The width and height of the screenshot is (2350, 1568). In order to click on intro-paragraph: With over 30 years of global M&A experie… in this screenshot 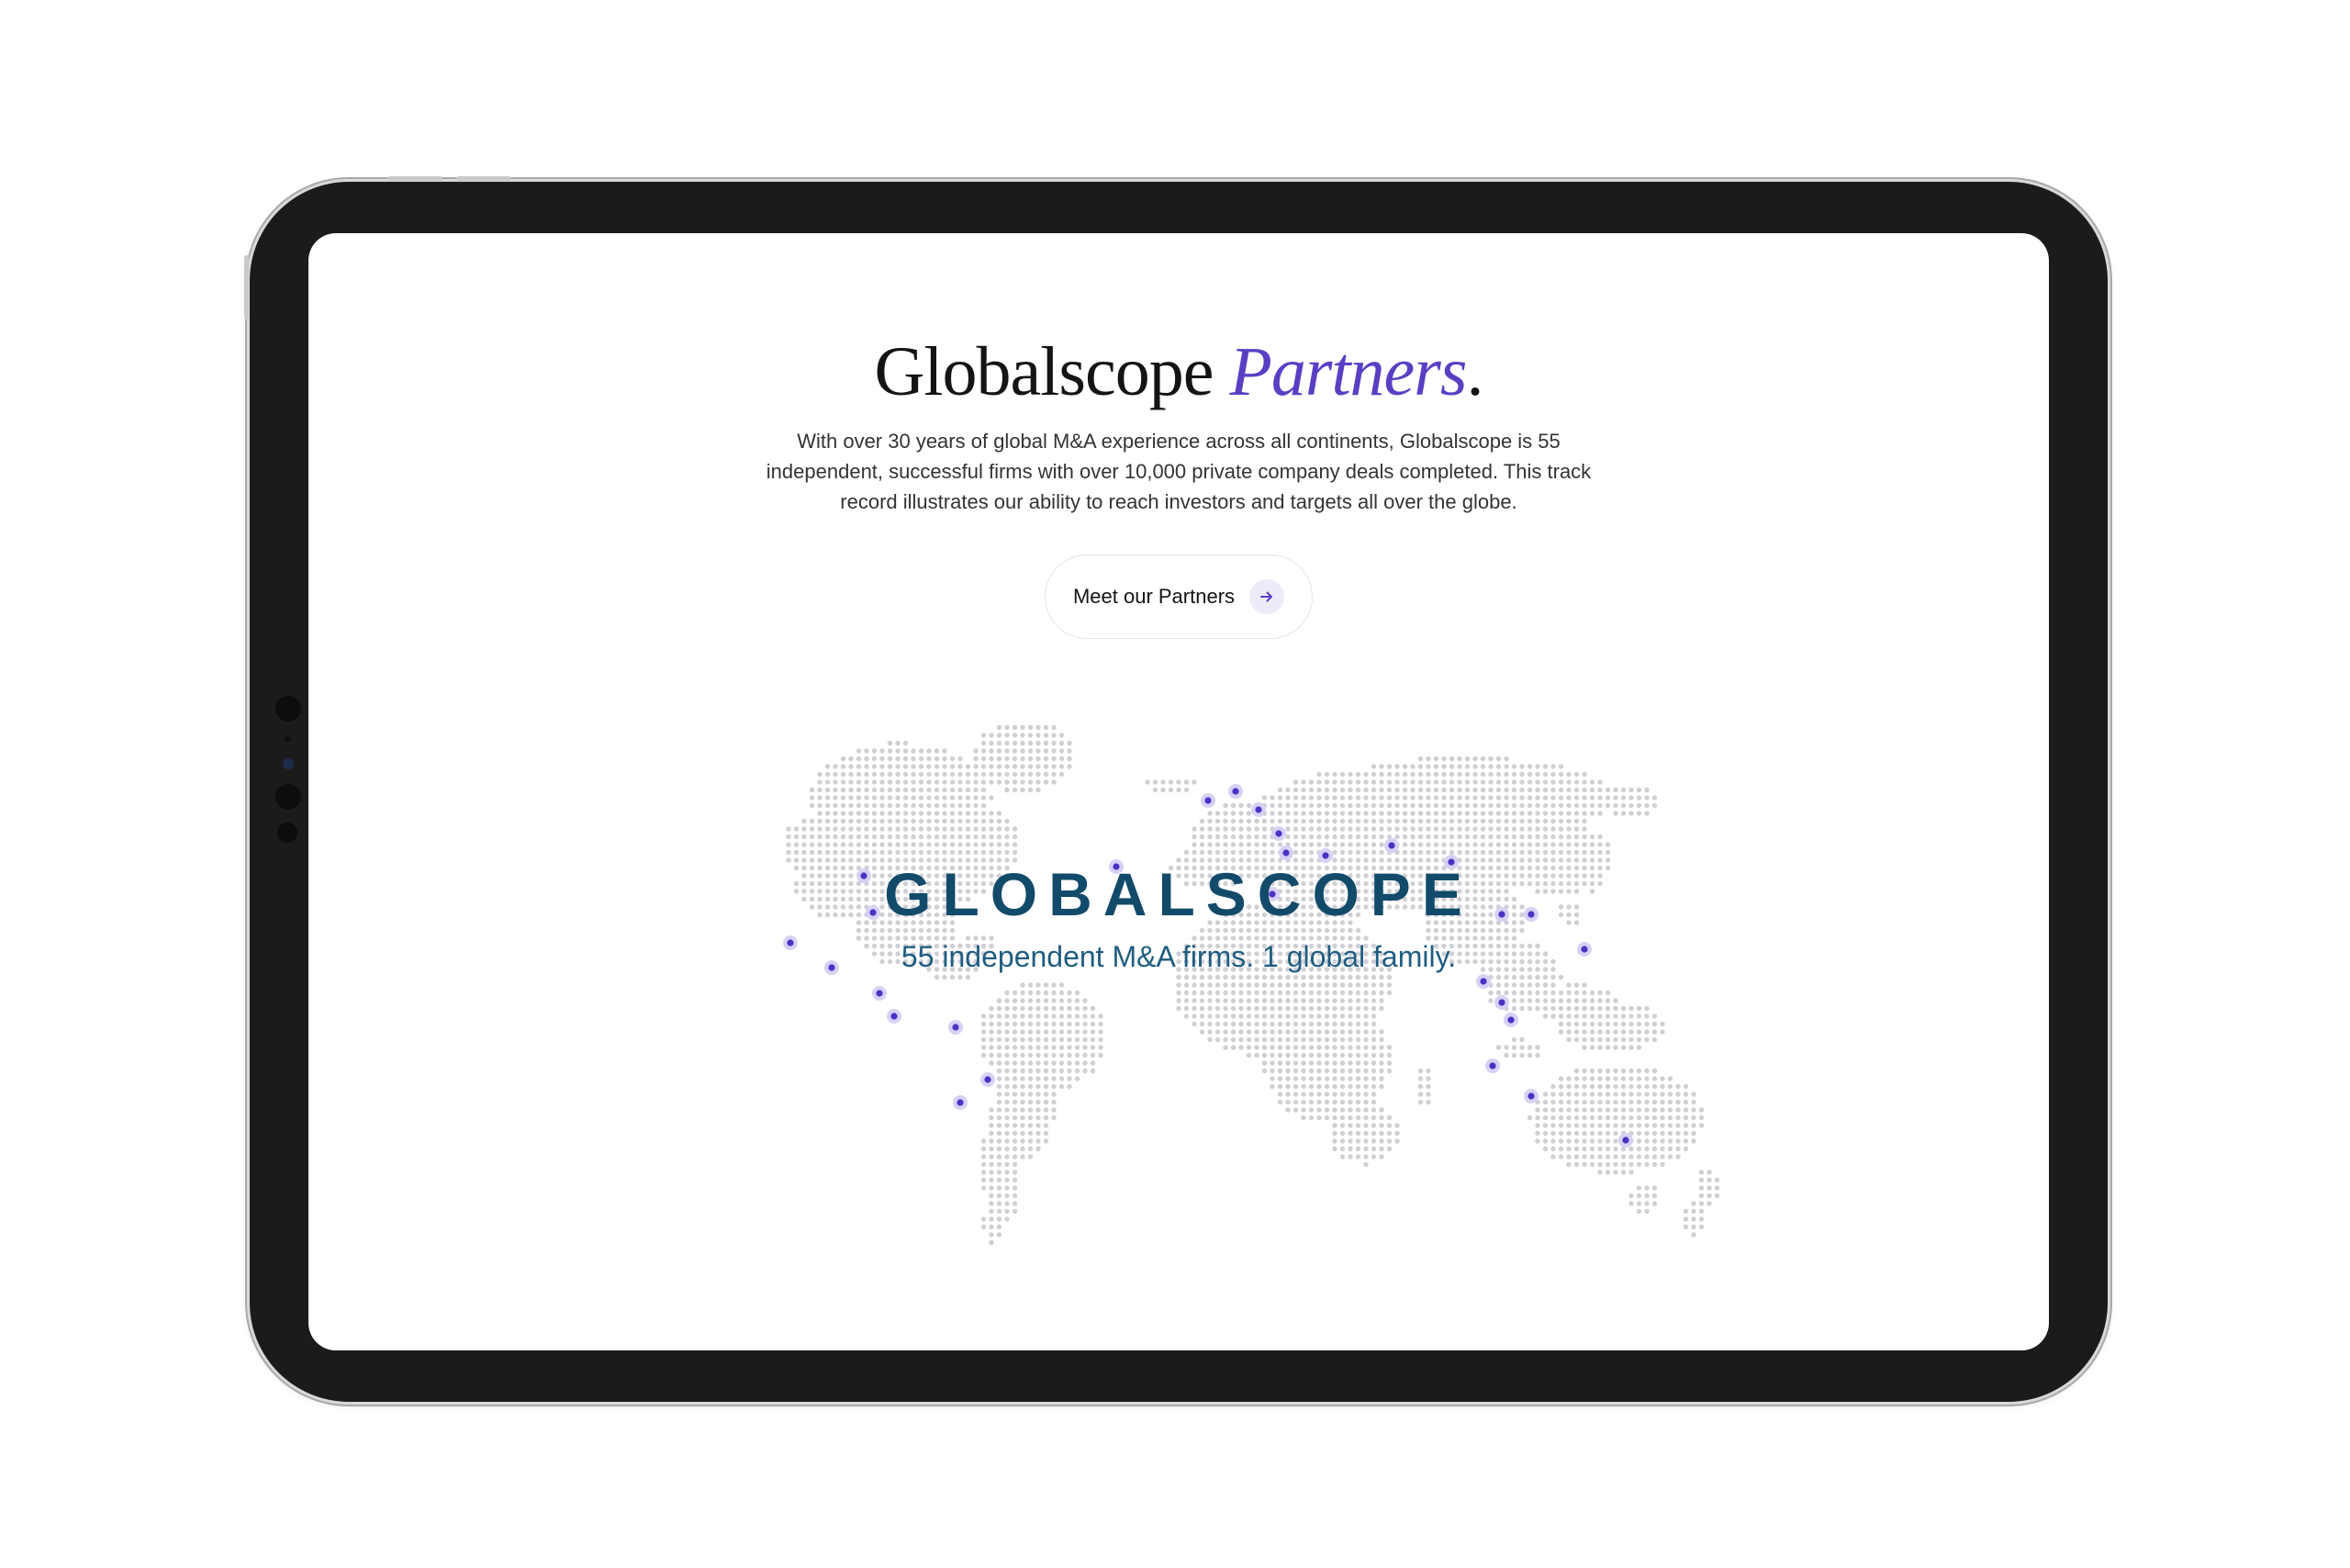, I will do `click(1179, 471)`.